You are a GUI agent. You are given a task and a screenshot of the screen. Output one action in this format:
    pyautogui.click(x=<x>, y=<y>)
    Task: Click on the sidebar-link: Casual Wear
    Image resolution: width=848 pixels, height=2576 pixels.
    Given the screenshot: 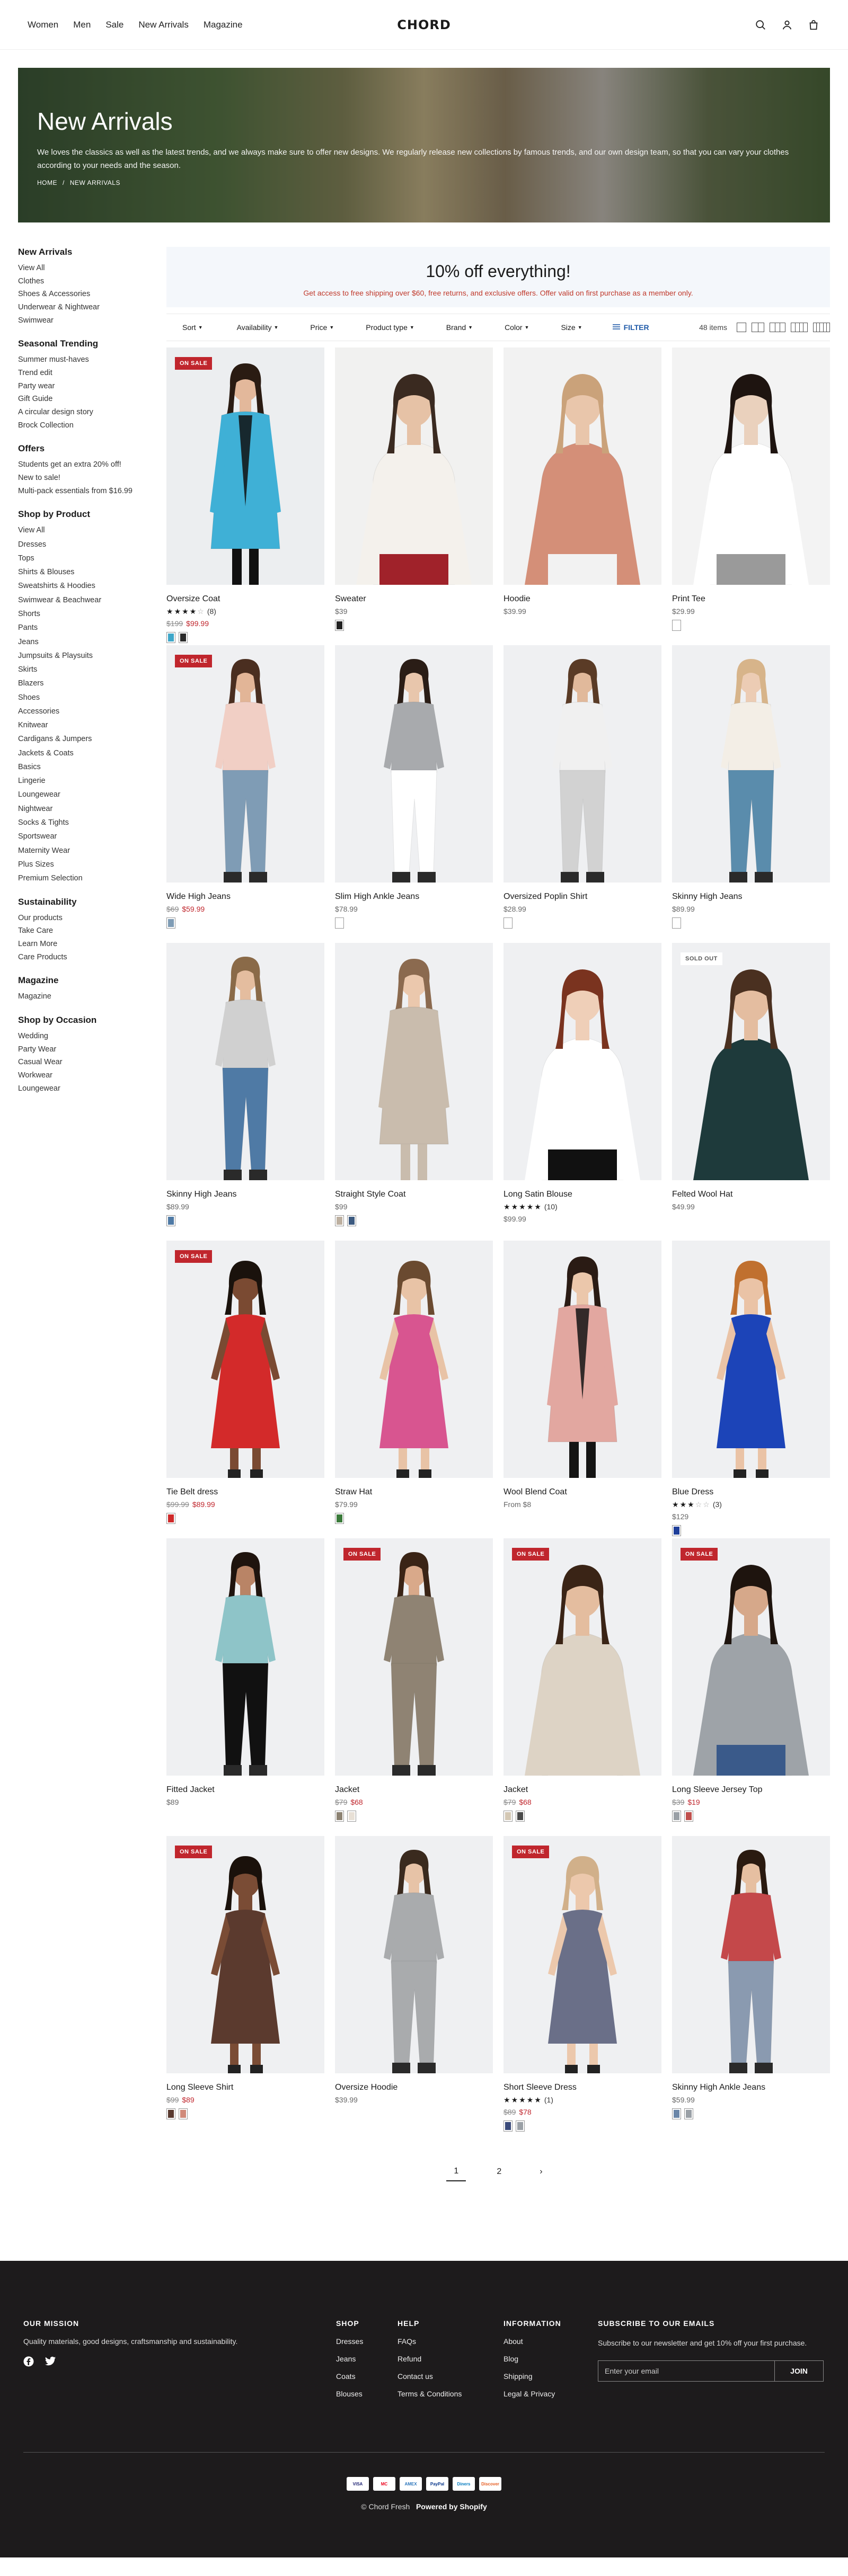 What is the action you would take?
    pyautogui.click(x=92, y=1062)
    